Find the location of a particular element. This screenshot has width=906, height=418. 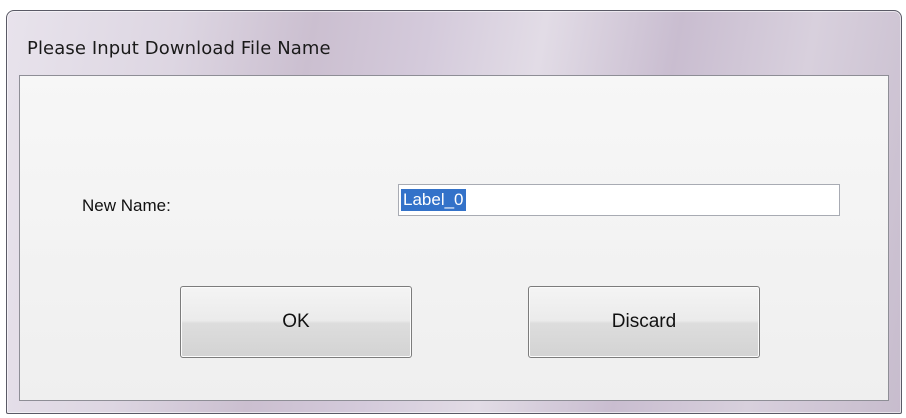

discard-button-label: Discard is located at coordinates (644, 321).